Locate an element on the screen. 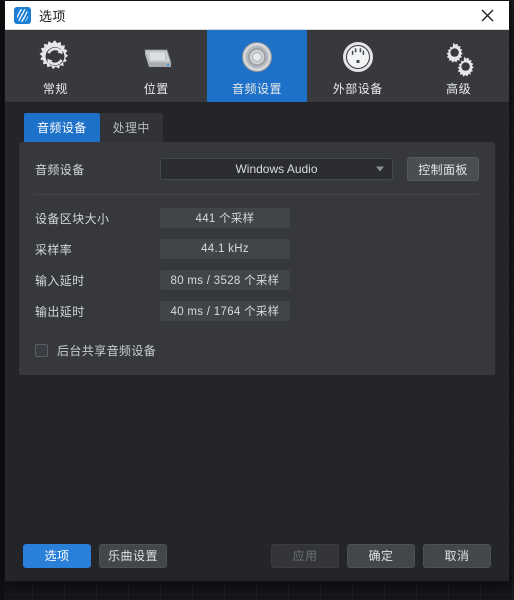 The height and width of the screenshot is (600, 514). input-latency-row: 输入延时 80 ms / 3528 个采样 is located at coordinates (257, 280).